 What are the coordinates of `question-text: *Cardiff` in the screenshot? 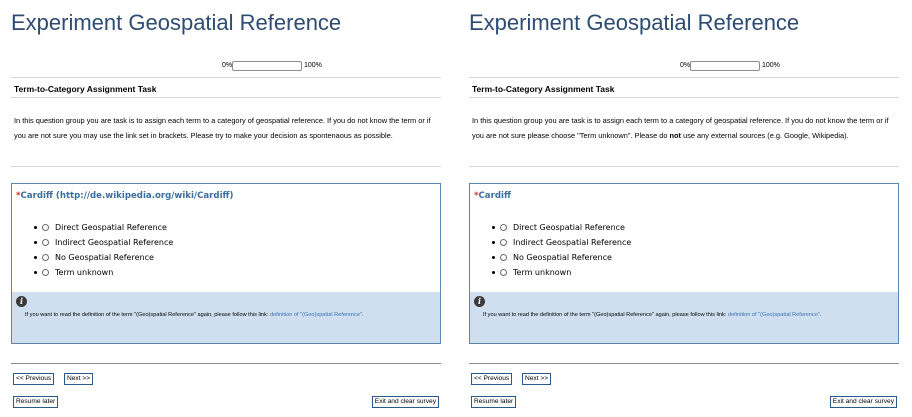 It's located at (492, 196).